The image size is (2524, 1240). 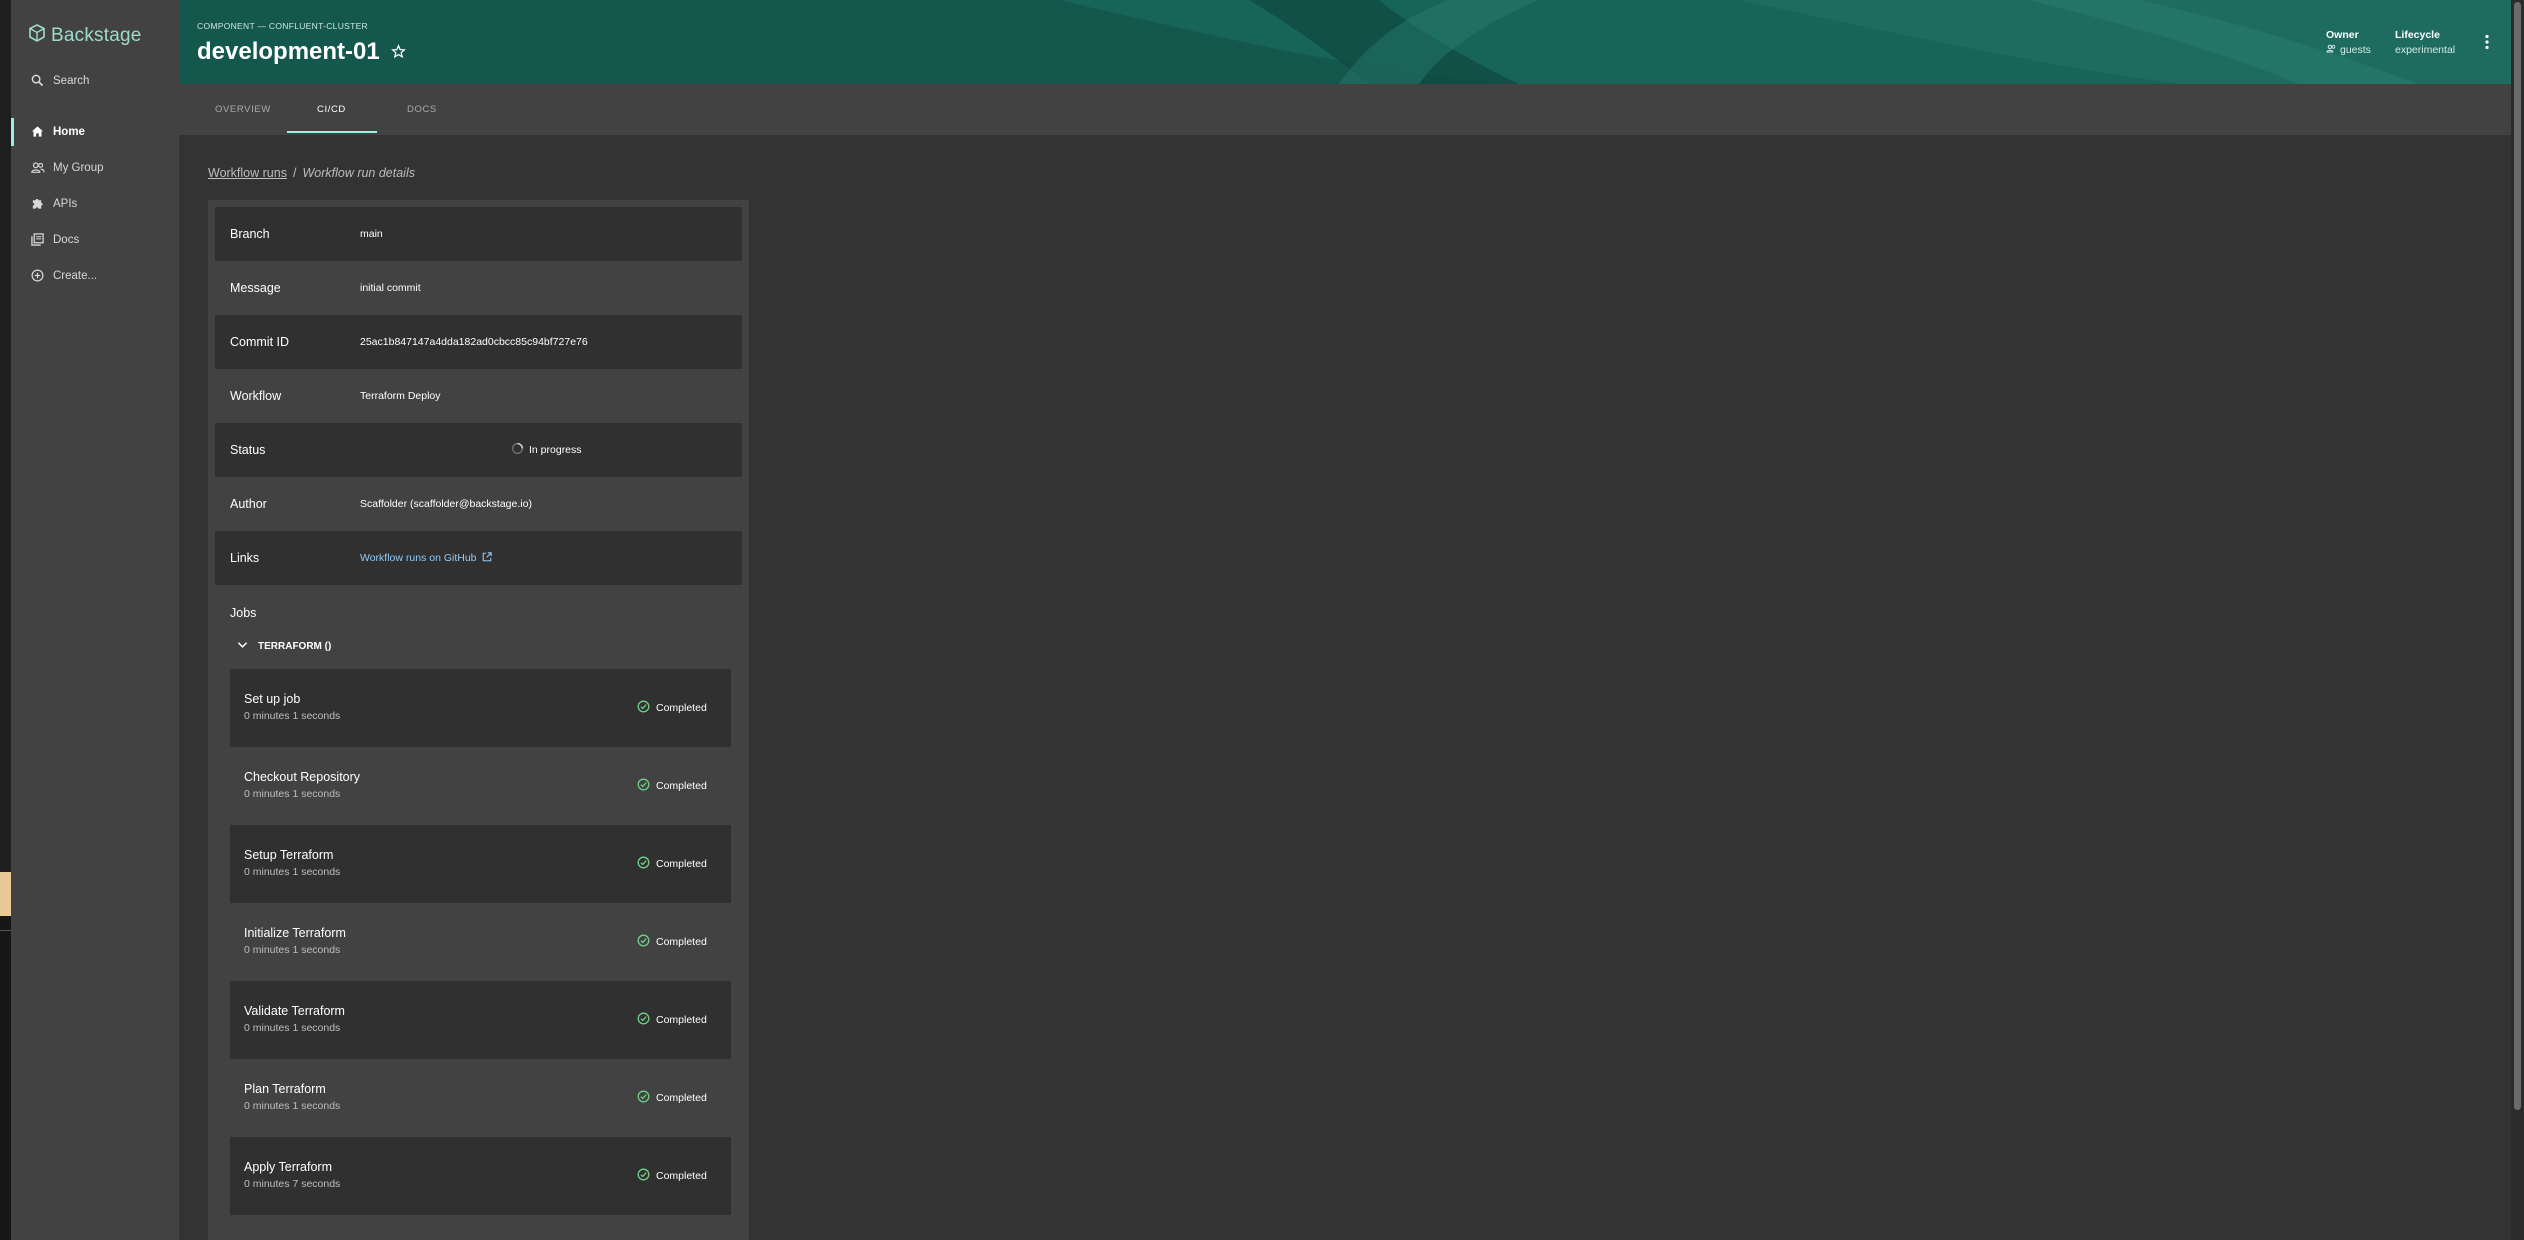 What do you see at coordinates (66, 240) in the screenshot?
I see `sidebar-item-label: Docs` at bounding box center [66, 240].